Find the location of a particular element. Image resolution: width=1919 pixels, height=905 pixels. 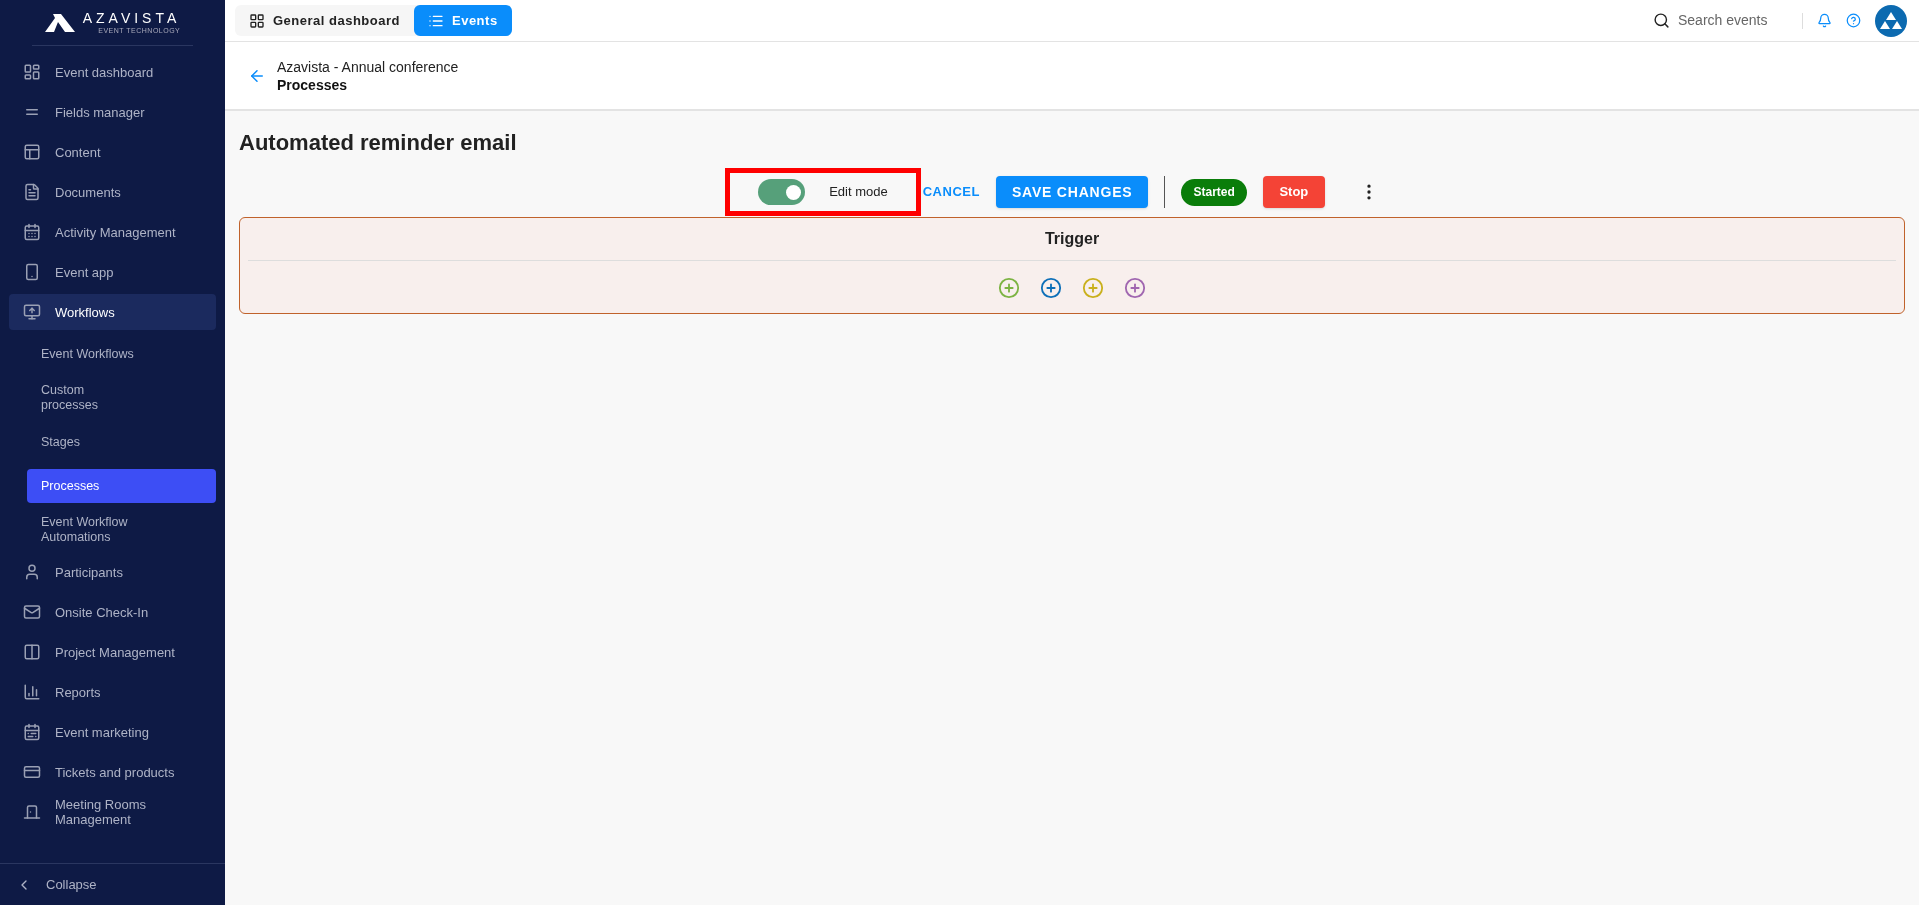

stop-button: Stop is located at coordinates (1293, 192).